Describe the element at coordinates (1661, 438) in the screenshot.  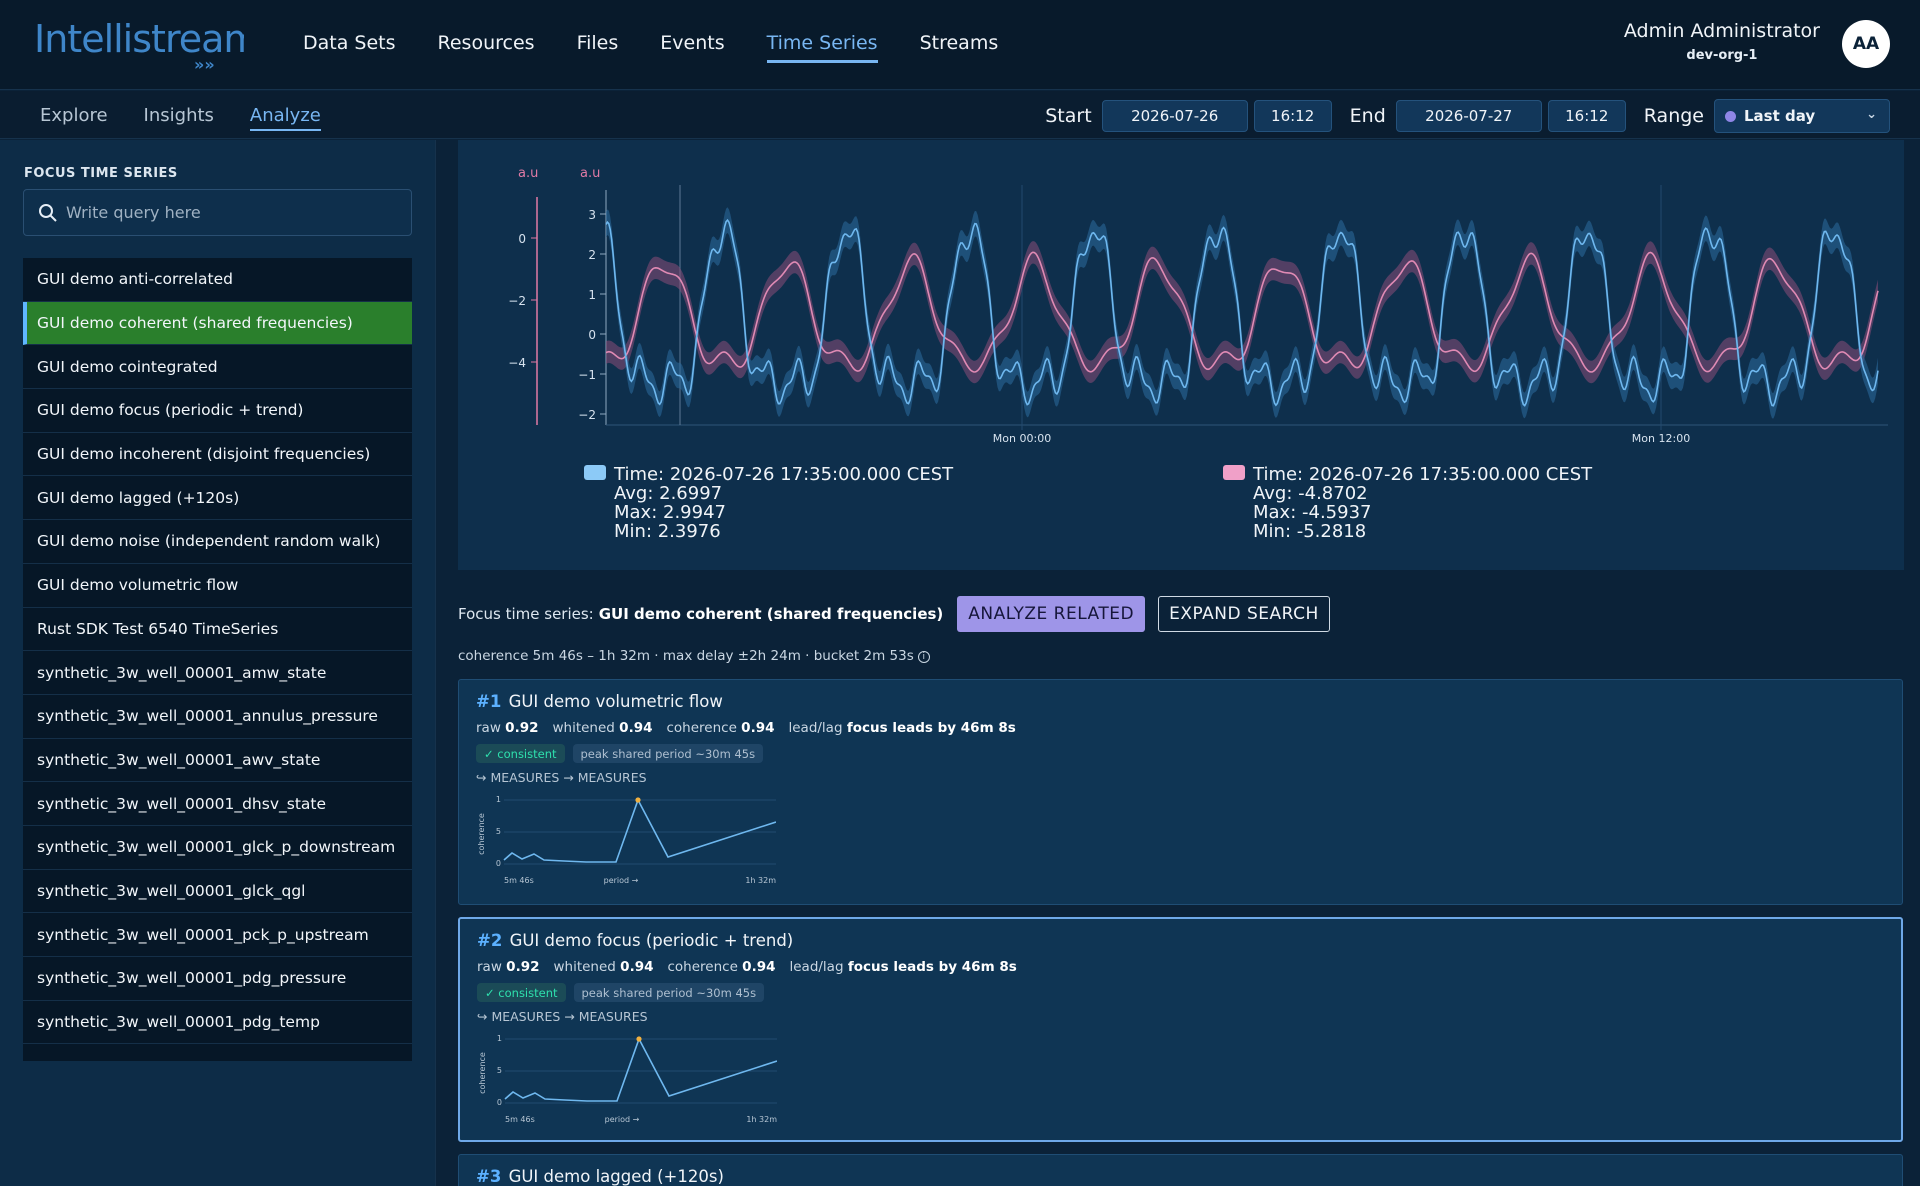
I see `x-axis-tick-label: Mon 12:00` at that location.